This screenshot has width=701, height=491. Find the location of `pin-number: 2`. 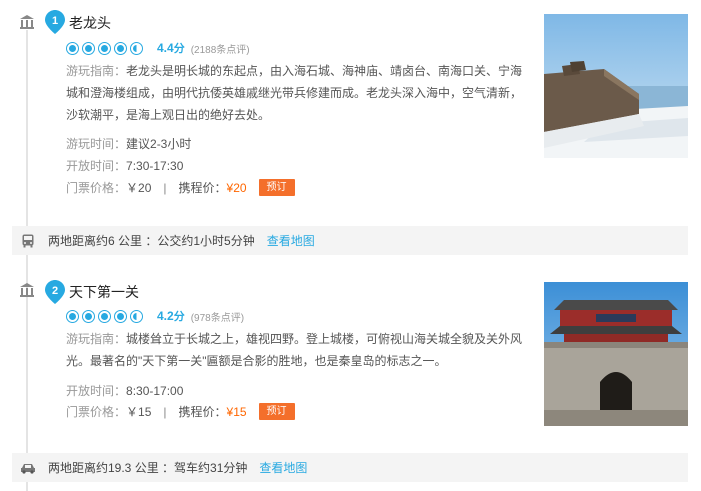

pin-number: 2 is located at coordinates (55, 291).